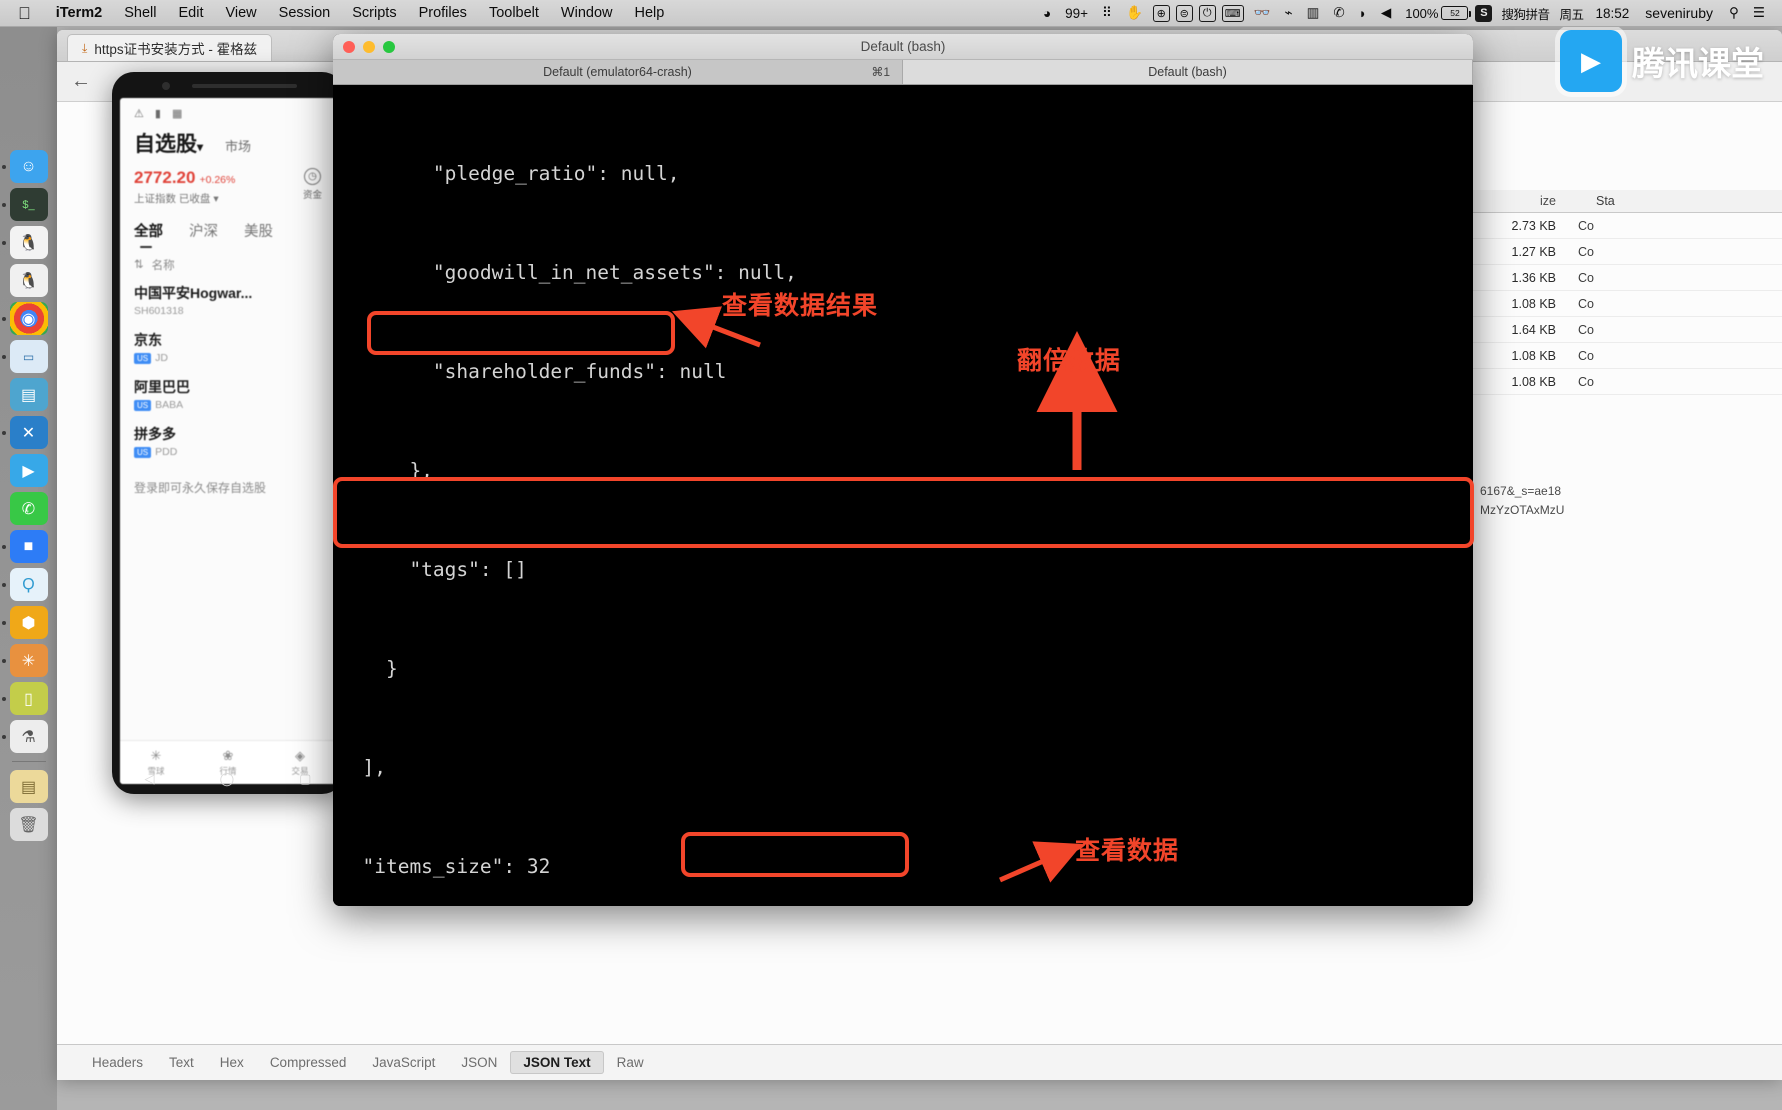 The width and height of the screenshot is (1782, 1110). I want to click on tab-compressed: Compressed, so click(308, 1062).